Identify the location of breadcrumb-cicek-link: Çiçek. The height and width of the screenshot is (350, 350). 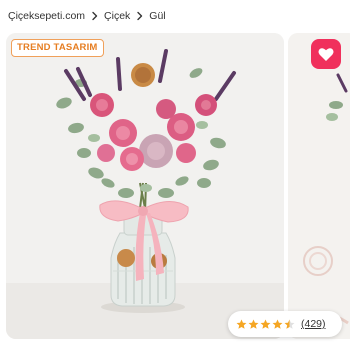
(117, 16).